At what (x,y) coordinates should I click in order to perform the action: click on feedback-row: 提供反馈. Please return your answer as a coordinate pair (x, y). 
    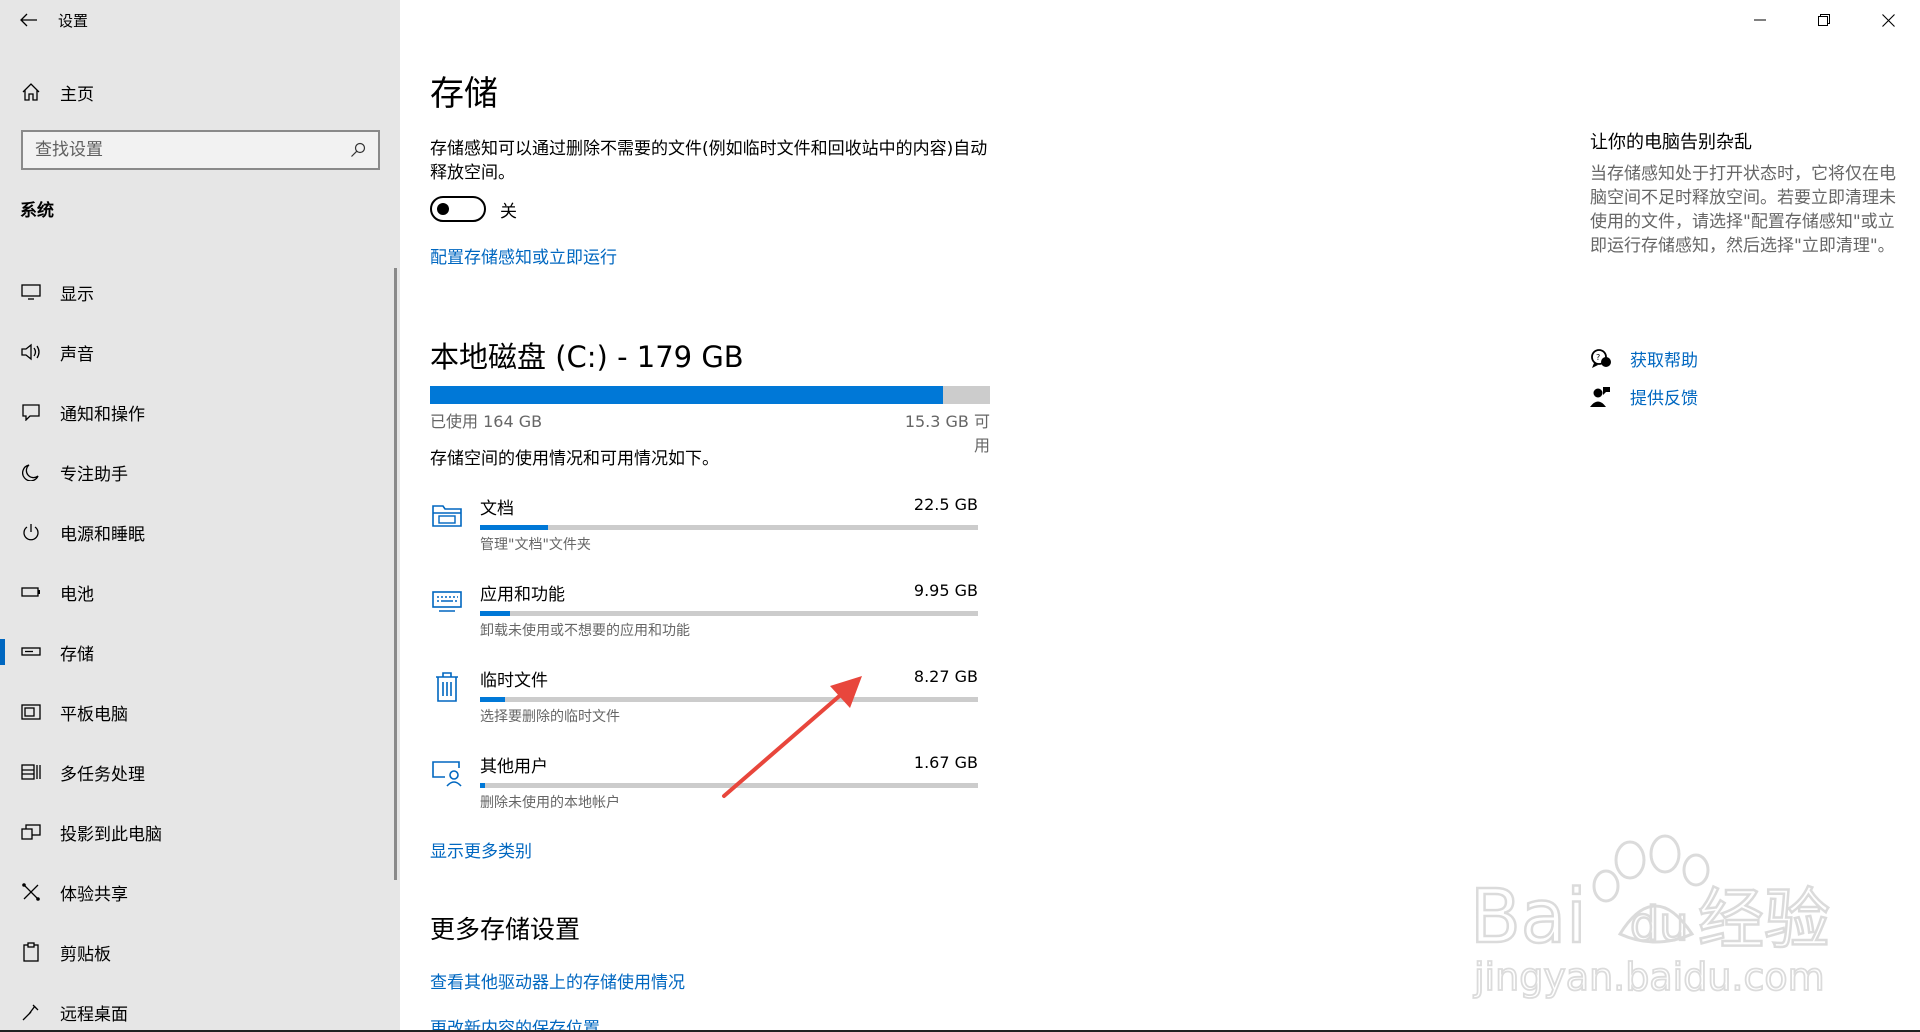
    Looking at the image, I should click on (1644, 396).